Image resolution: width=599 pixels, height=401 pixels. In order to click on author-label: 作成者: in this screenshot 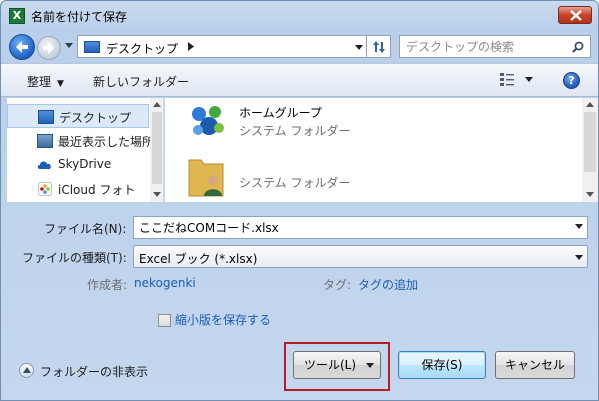, I will do `click(107, 285)`.